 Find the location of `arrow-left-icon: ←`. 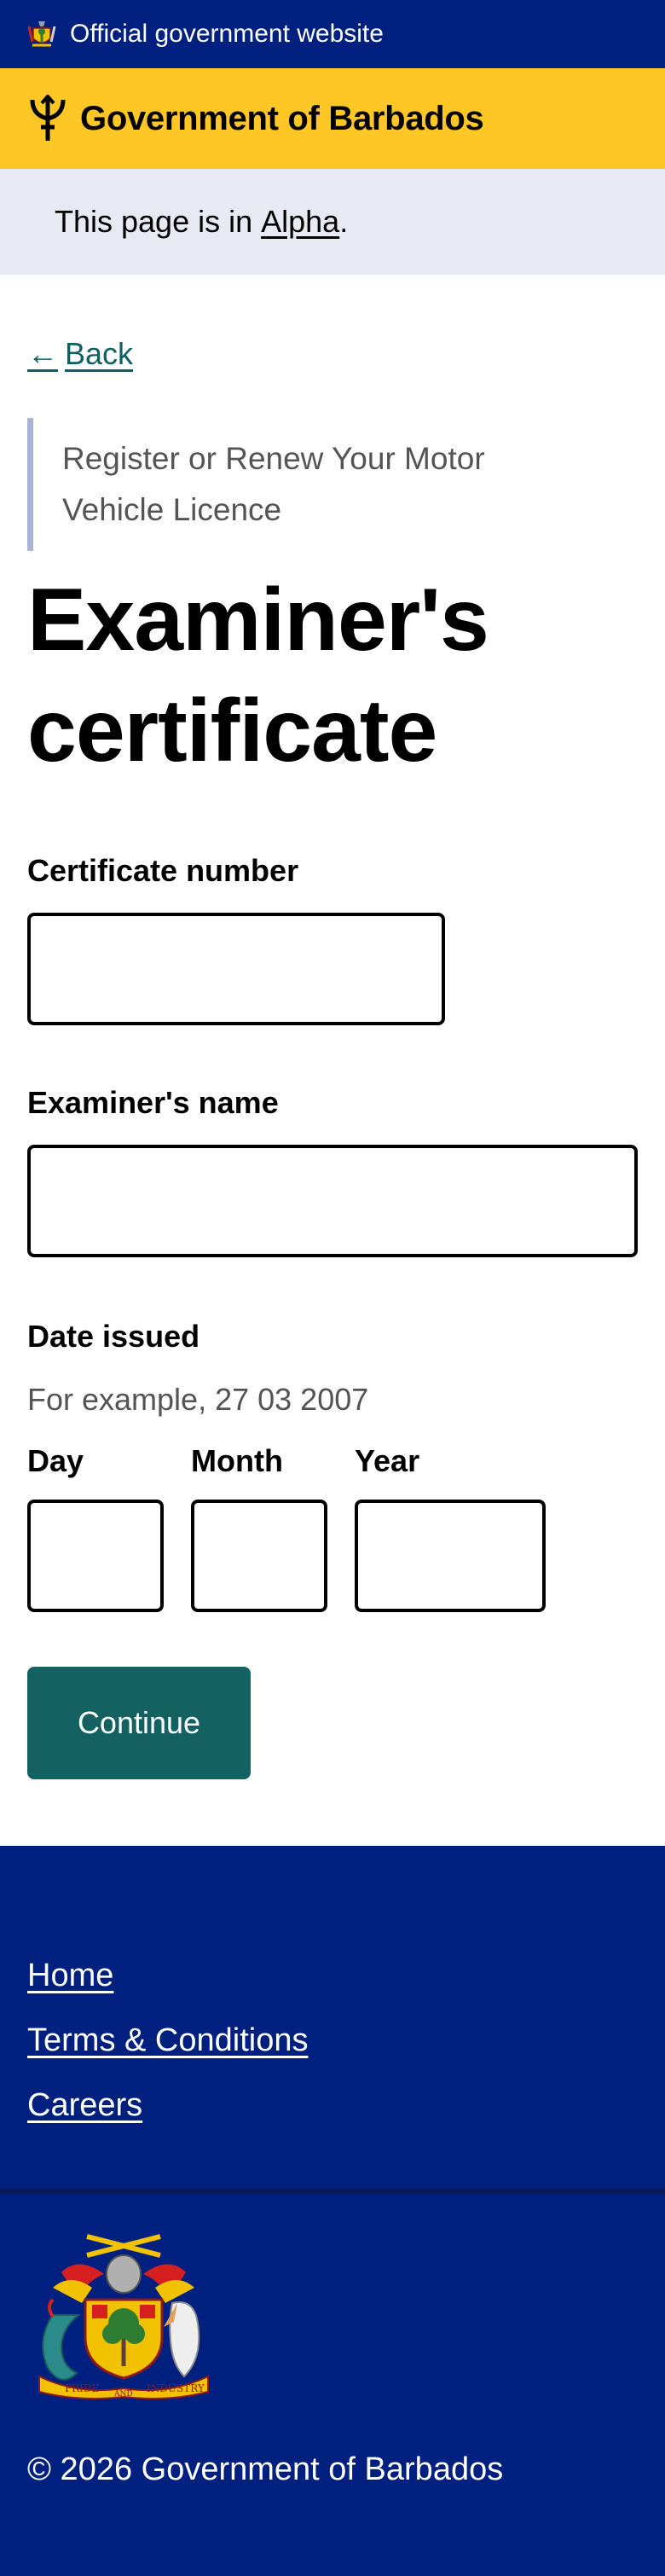

arrow-left-icon: ← is located at coordinates (42, 353).